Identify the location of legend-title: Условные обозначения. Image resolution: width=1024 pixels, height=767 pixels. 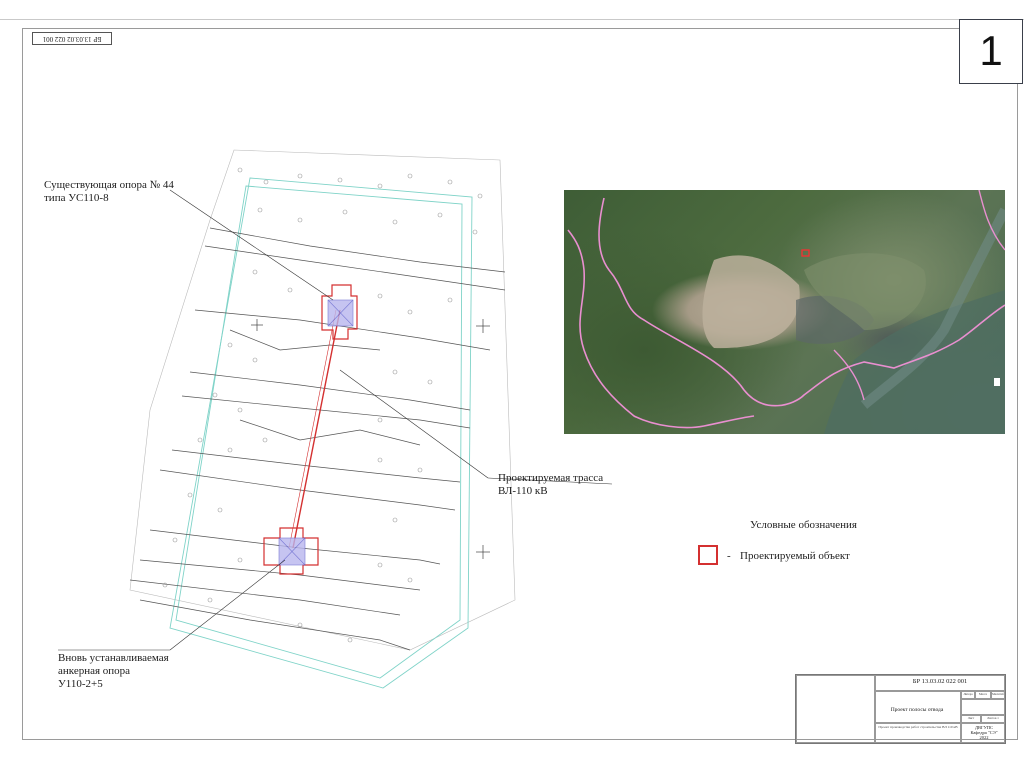
(803, 525).